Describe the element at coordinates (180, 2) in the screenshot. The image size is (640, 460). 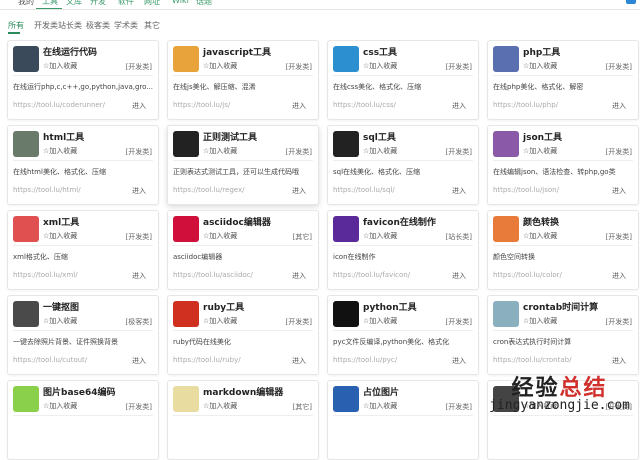
I see `nav-item: Wiki` at that location.